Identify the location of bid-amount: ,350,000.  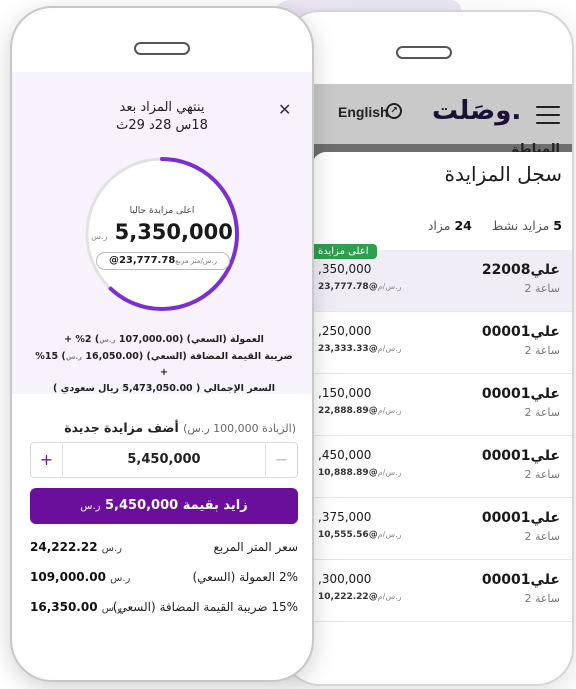
(345, 269).